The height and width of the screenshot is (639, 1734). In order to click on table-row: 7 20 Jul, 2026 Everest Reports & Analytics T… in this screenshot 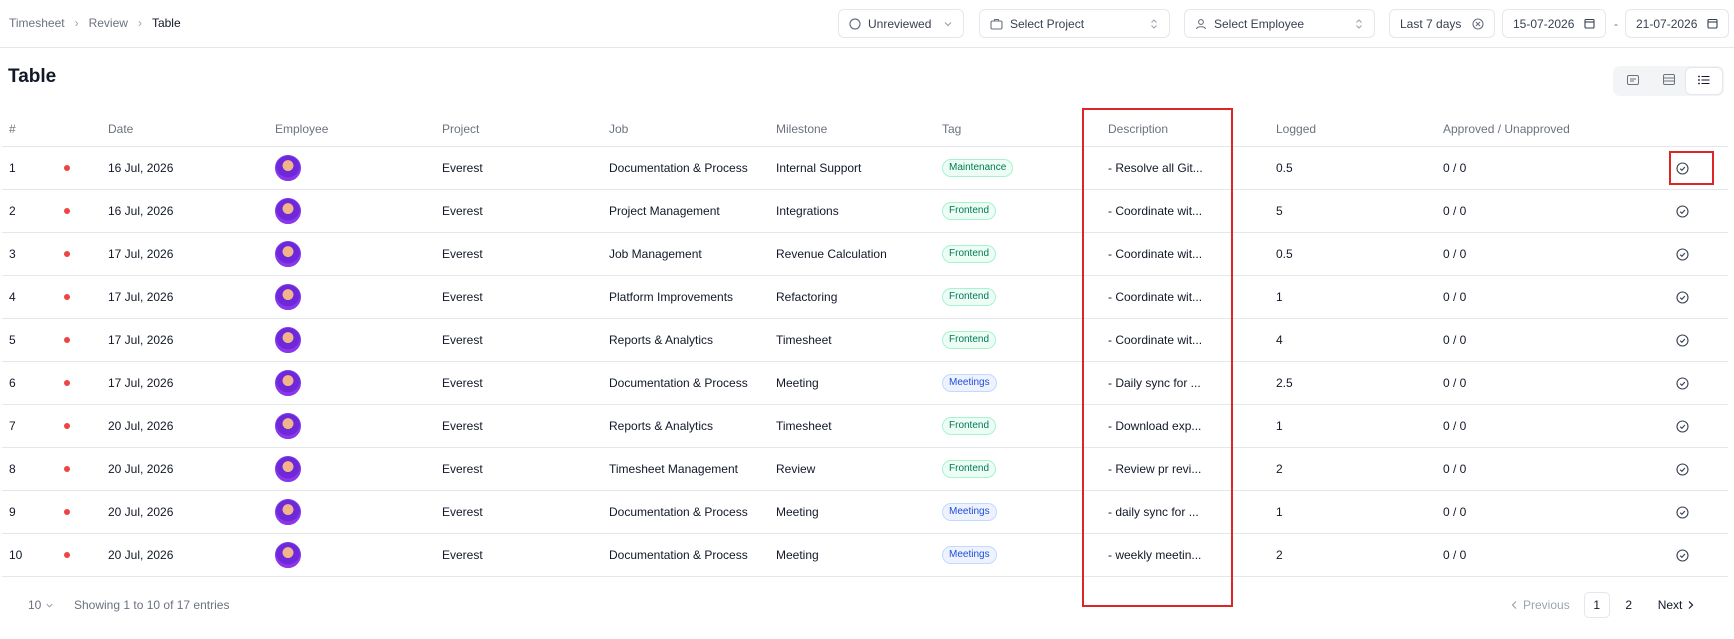, I will do `click(865, 426)`.